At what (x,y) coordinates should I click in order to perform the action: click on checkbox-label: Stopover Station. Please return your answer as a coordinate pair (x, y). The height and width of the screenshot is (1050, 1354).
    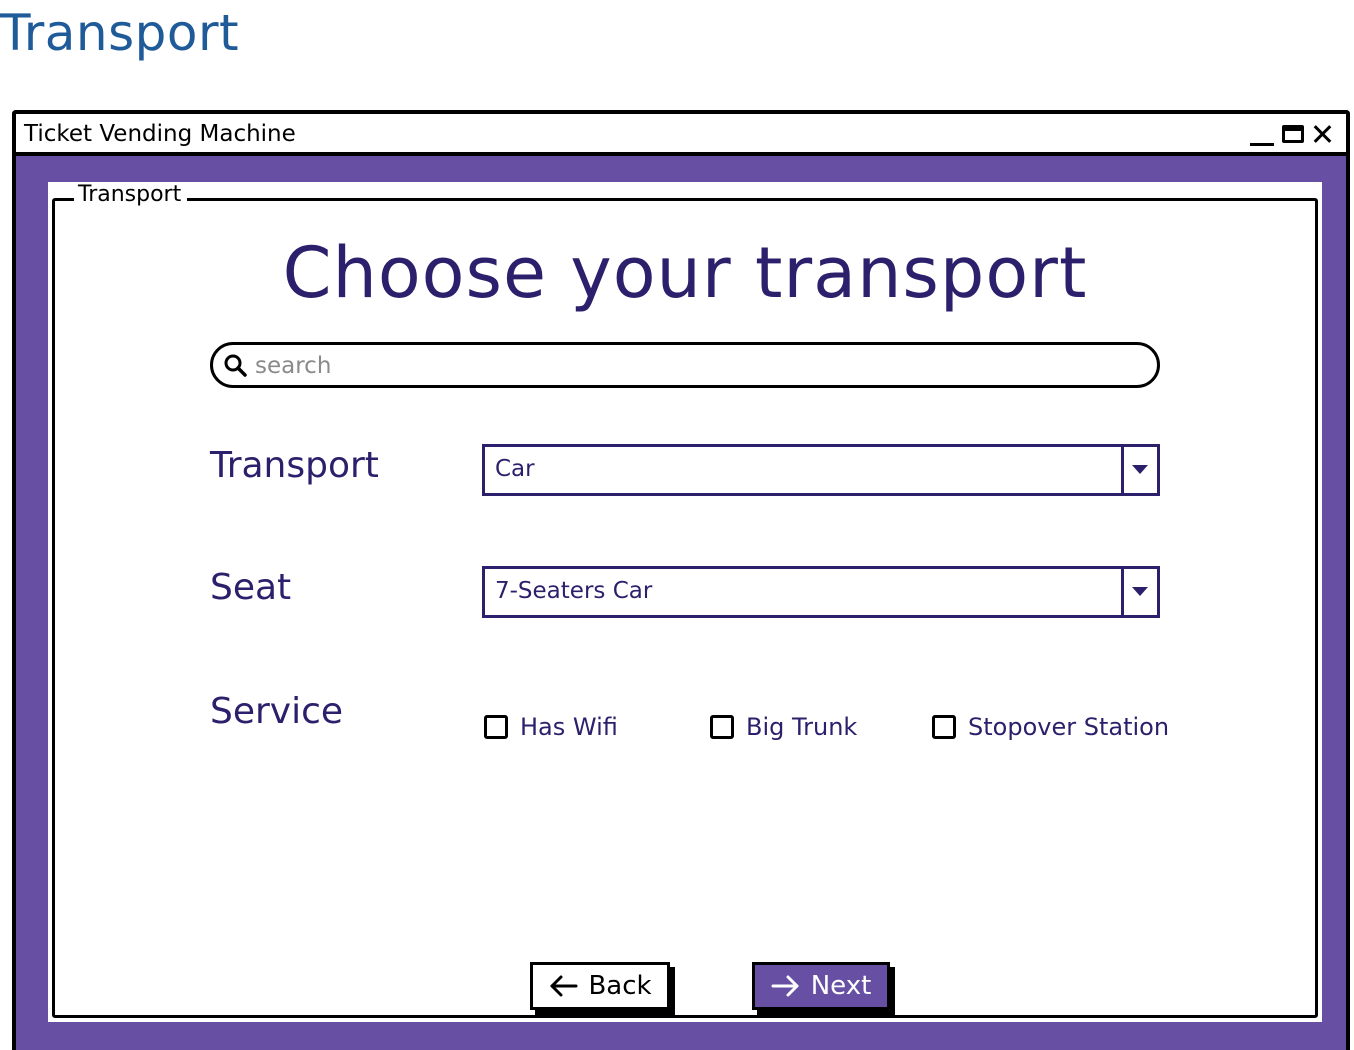
    Looking at the image, I should click on (1069, 727).